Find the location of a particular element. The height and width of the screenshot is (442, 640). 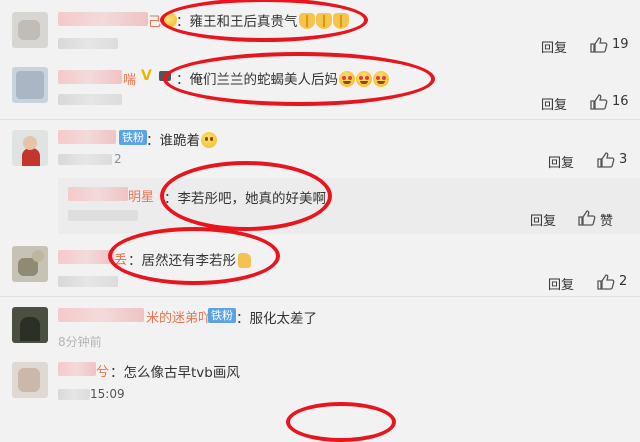

timestamp: 8分钟前 is located at coordinates (80, 342).